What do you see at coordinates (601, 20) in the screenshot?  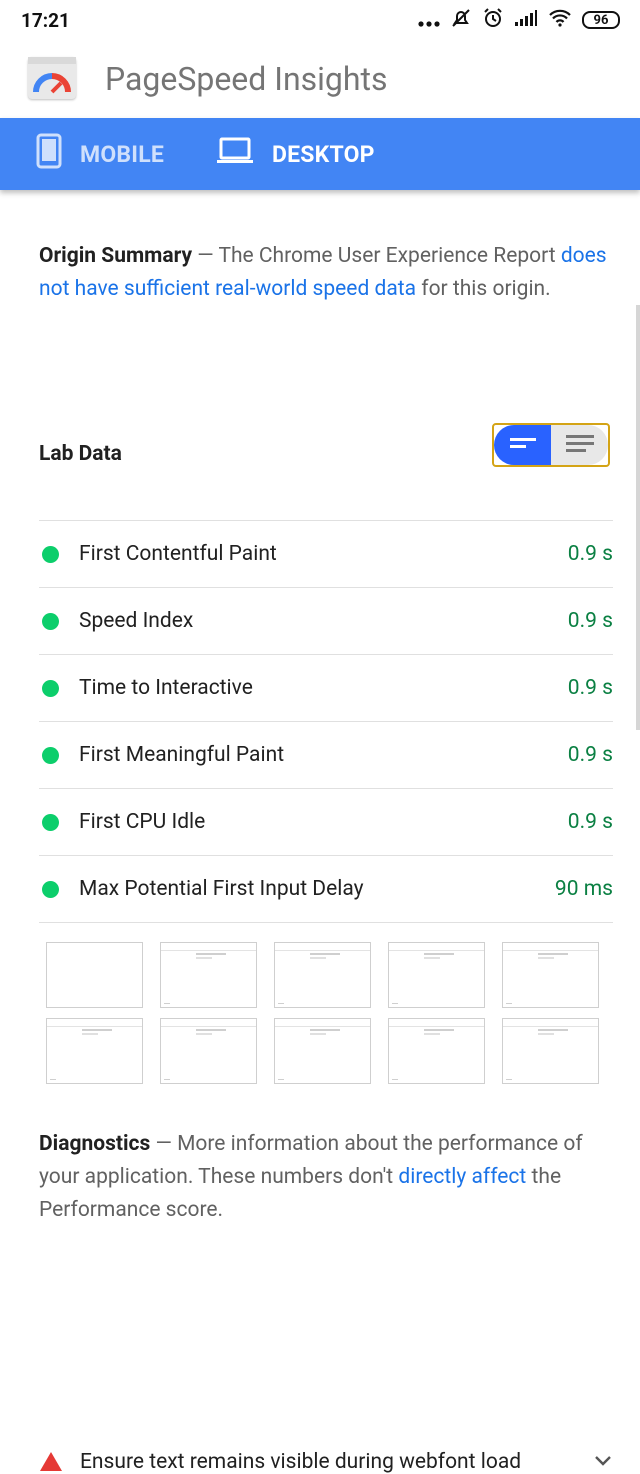 I see `battery-icon: 96` at bounding box center [601, 20].